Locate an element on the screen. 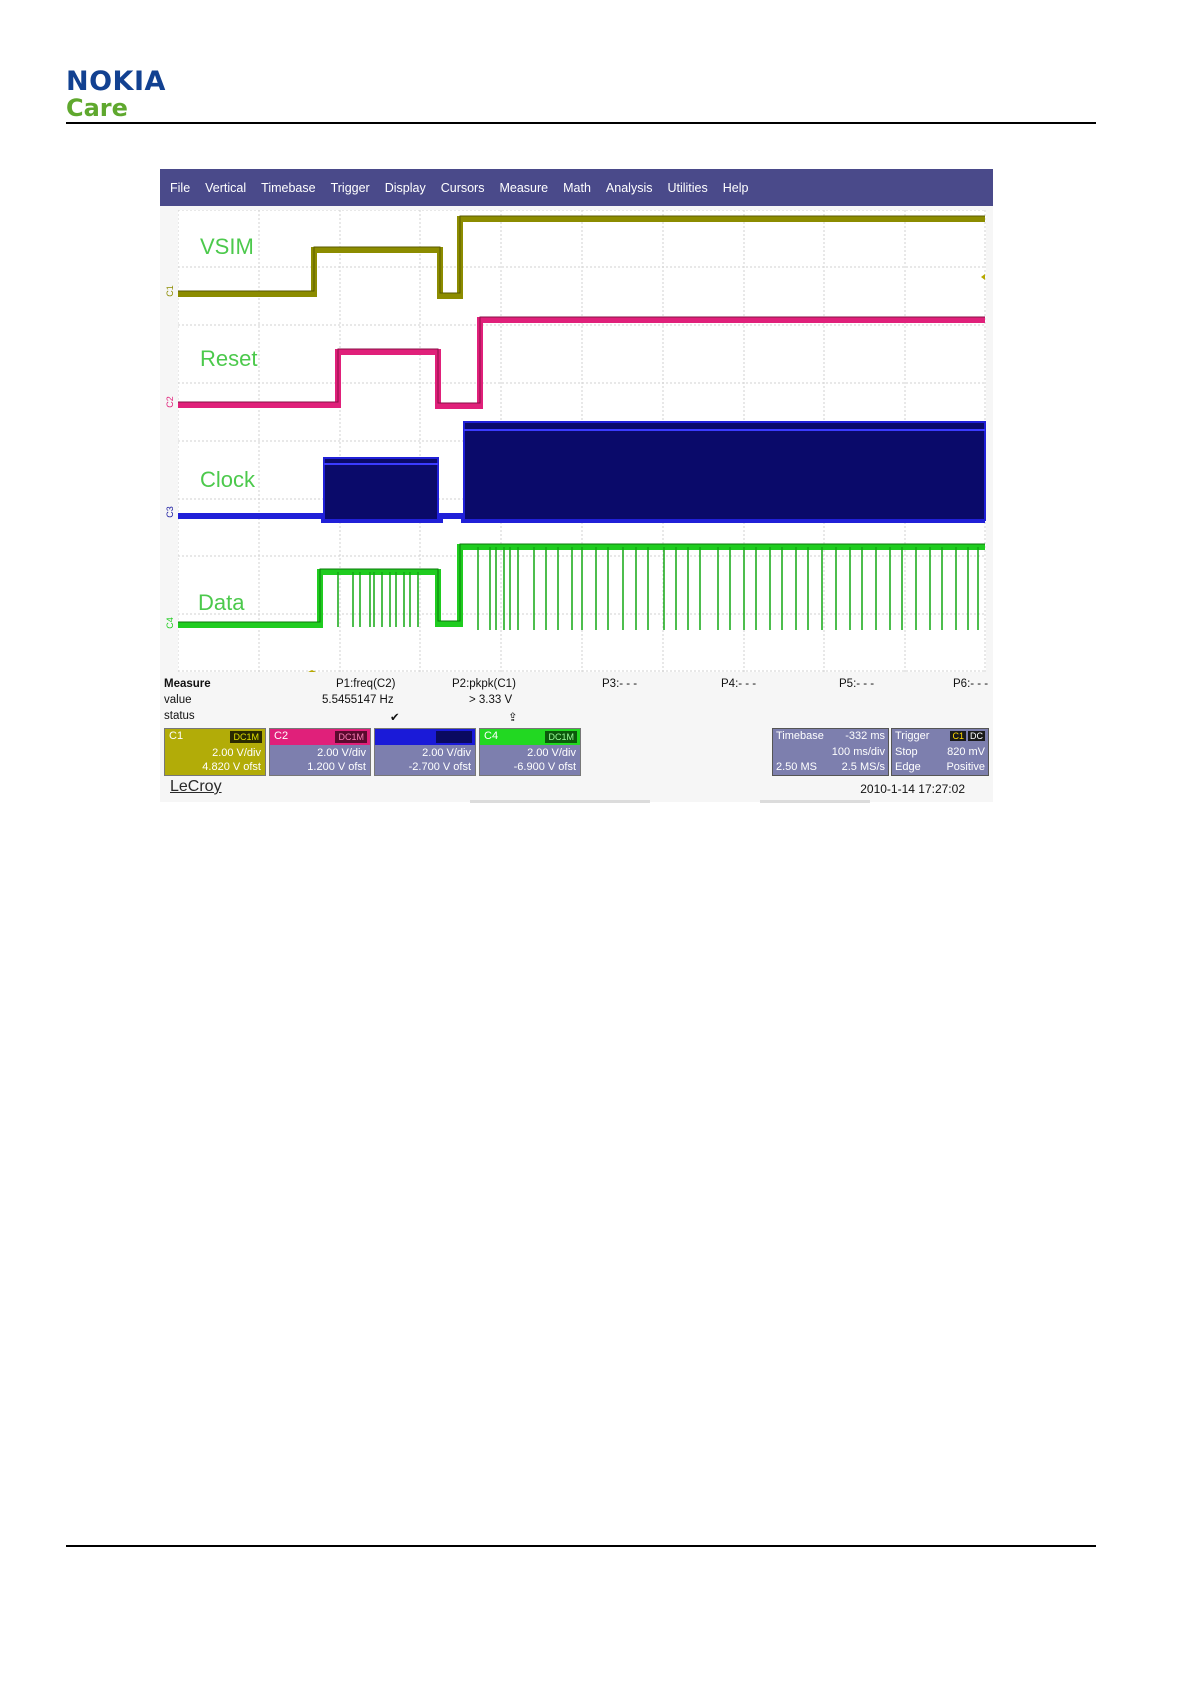 This screenshot has height=1684, width=1191. channel-c3-vdiv: 2.00 V/div is located at coordinates (446, 753).